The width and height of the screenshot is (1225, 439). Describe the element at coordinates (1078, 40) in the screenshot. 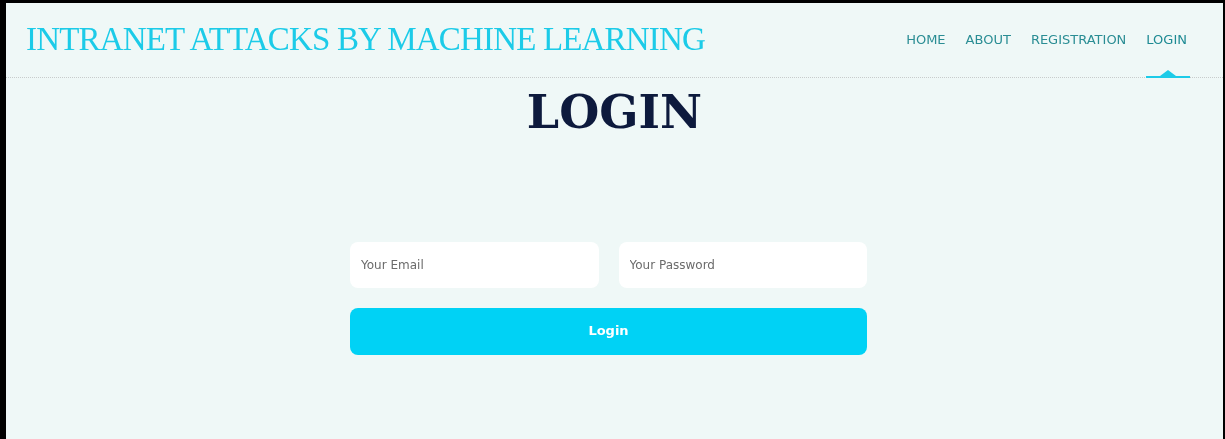

I see `nav-link: REGISTRATION` at that location.